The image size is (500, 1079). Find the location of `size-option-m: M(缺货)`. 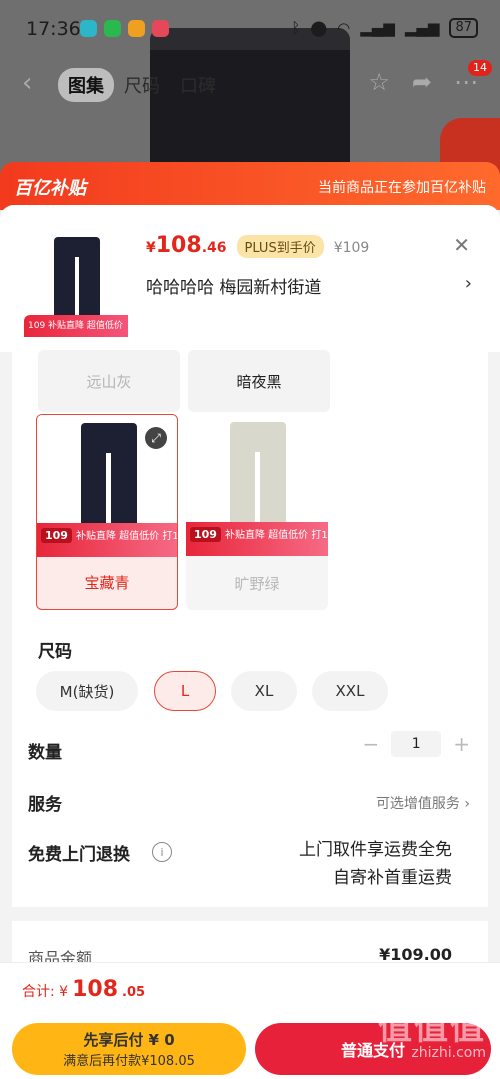

size-option-m: M(缺货) is located at coordinates (87, 691).